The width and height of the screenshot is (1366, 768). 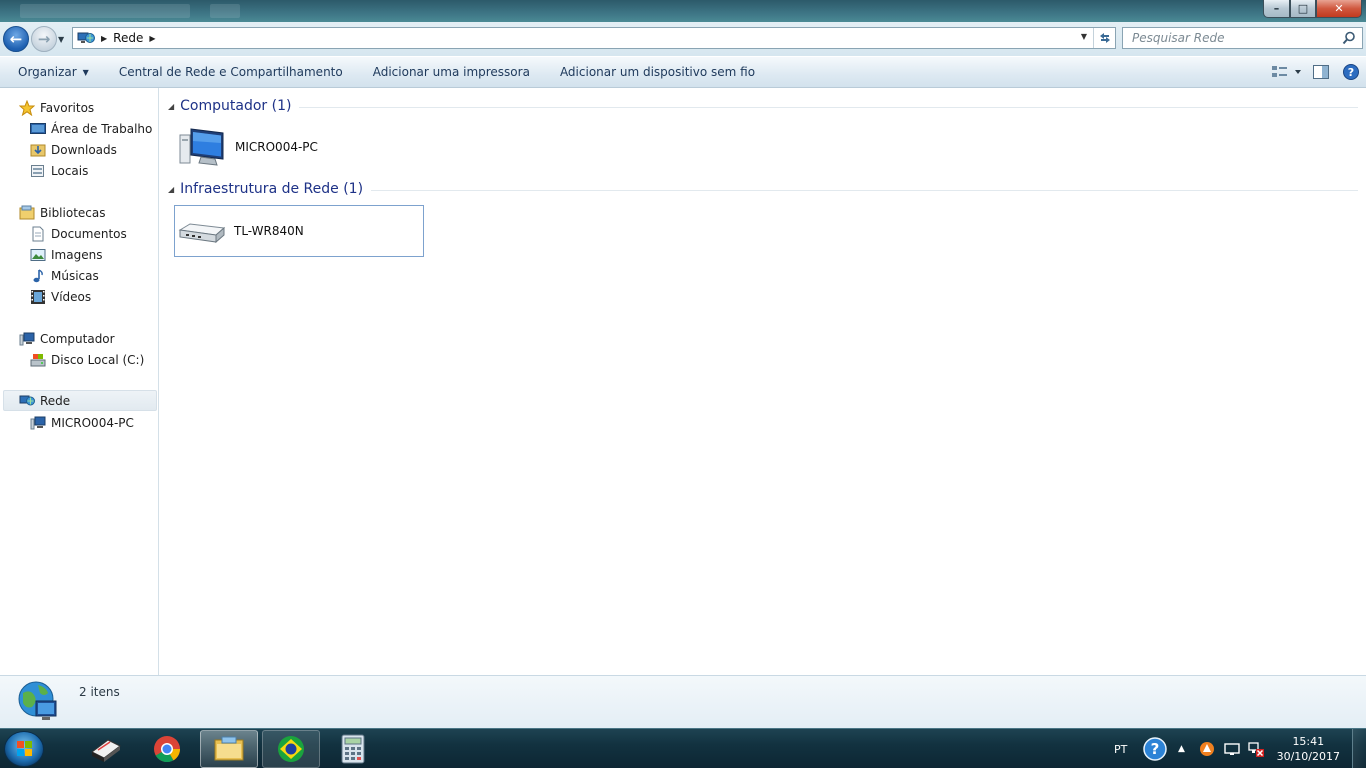 I want to click on preview-pane-icon, so click(x=1321, y=72).